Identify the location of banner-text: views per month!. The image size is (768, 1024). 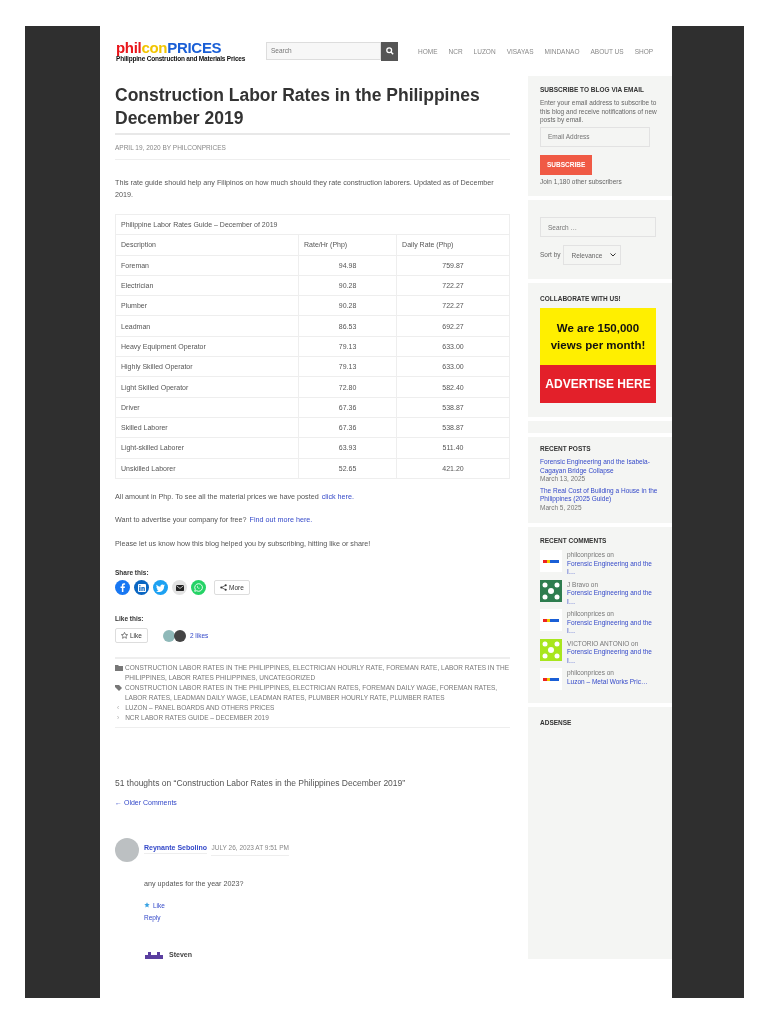
(598, 345).